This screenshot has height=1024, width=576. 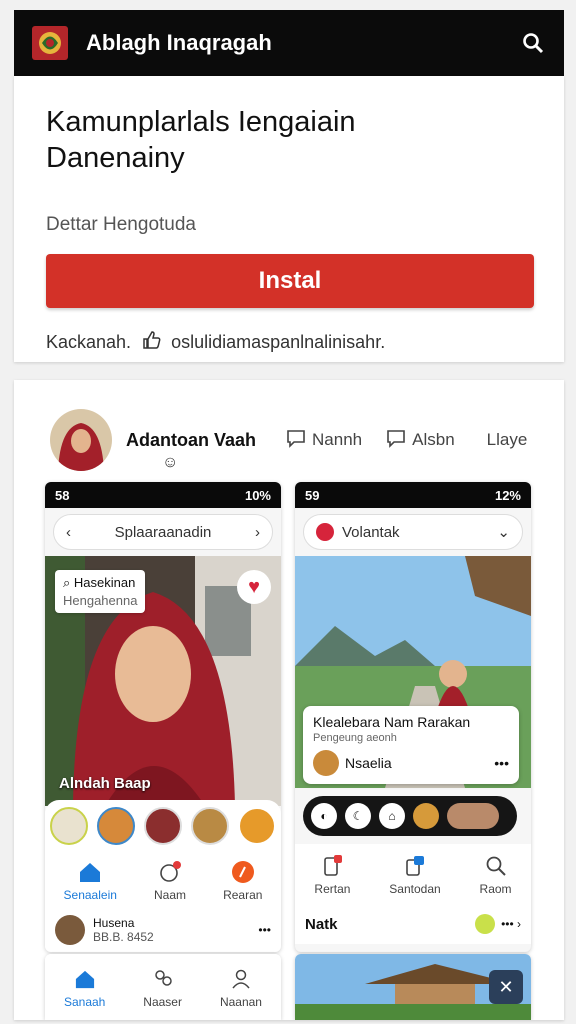 What do you see at coordinates (368, 763) in the screenshot?
I see `place-user: Nsaelia` at bounding box center [368, 763].